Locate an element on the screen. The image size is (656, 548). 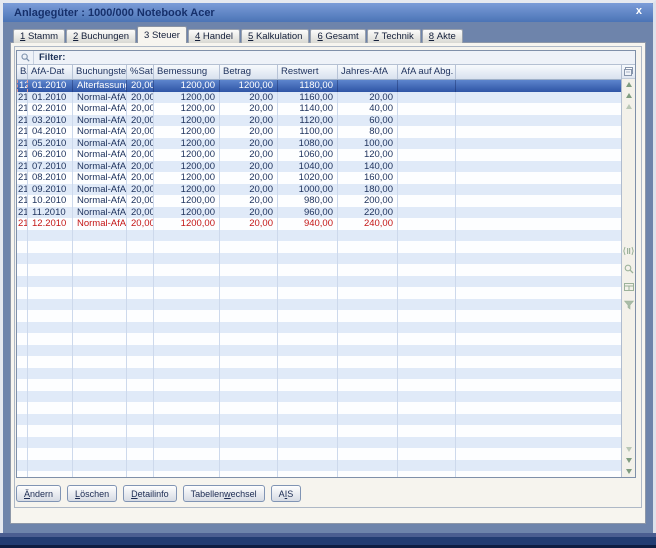
column-header-bemessung: Bemessung is located at coordinates (187, 72).